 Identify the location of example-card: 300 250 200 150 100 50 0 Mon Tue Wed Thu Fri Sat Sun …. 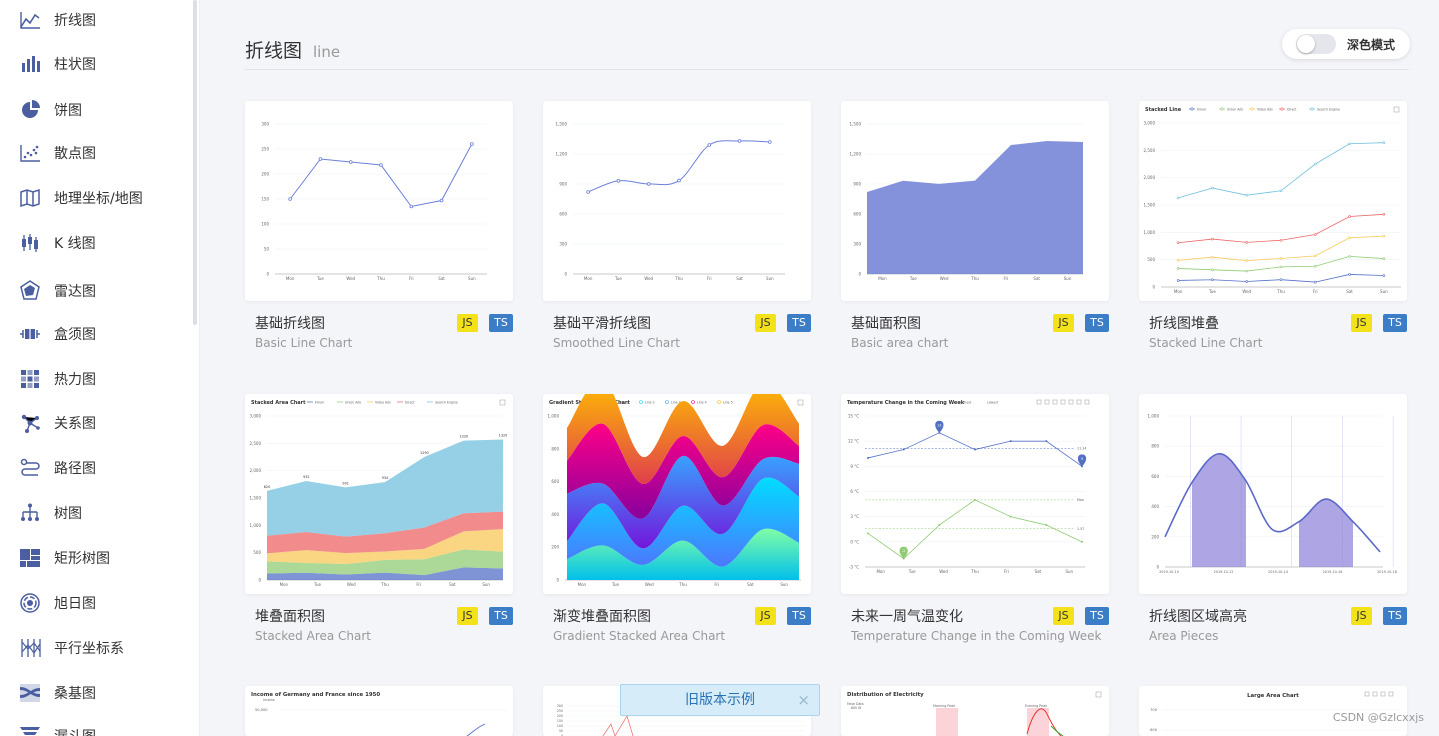
(379, 225).